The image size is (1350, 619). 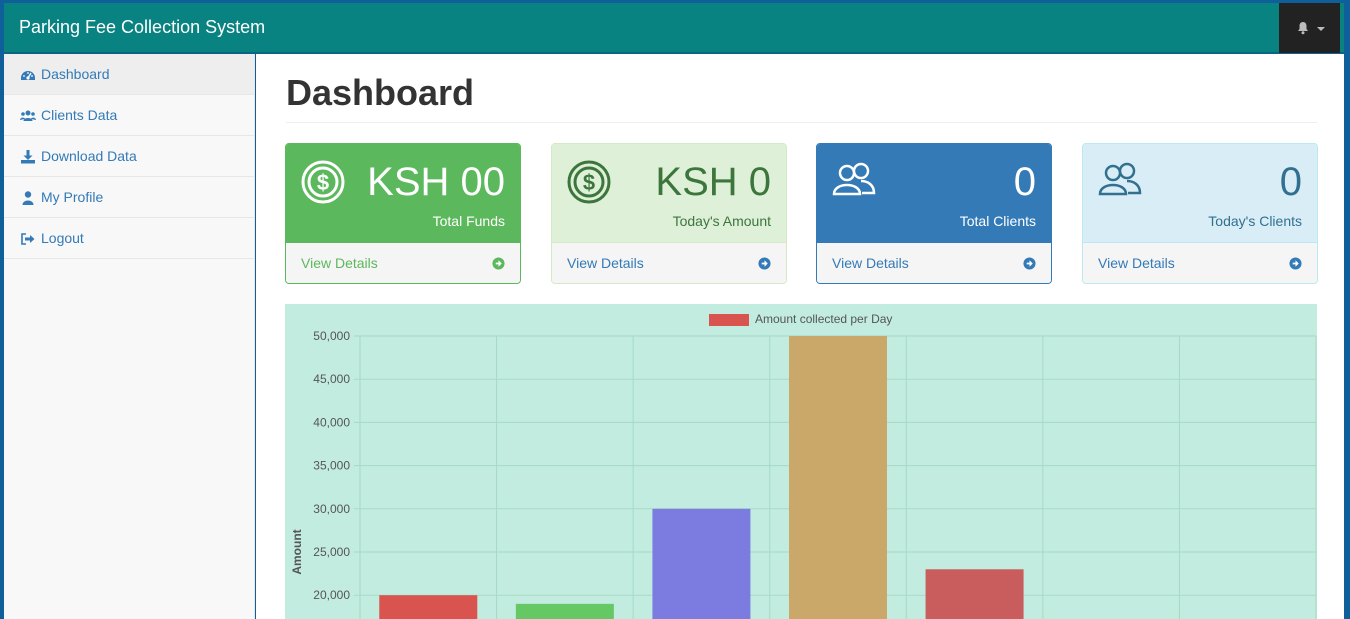 What do you see at coordinates (28, 198) in the screenshot?
I see `user-icon` at bounding box center [28, 198].